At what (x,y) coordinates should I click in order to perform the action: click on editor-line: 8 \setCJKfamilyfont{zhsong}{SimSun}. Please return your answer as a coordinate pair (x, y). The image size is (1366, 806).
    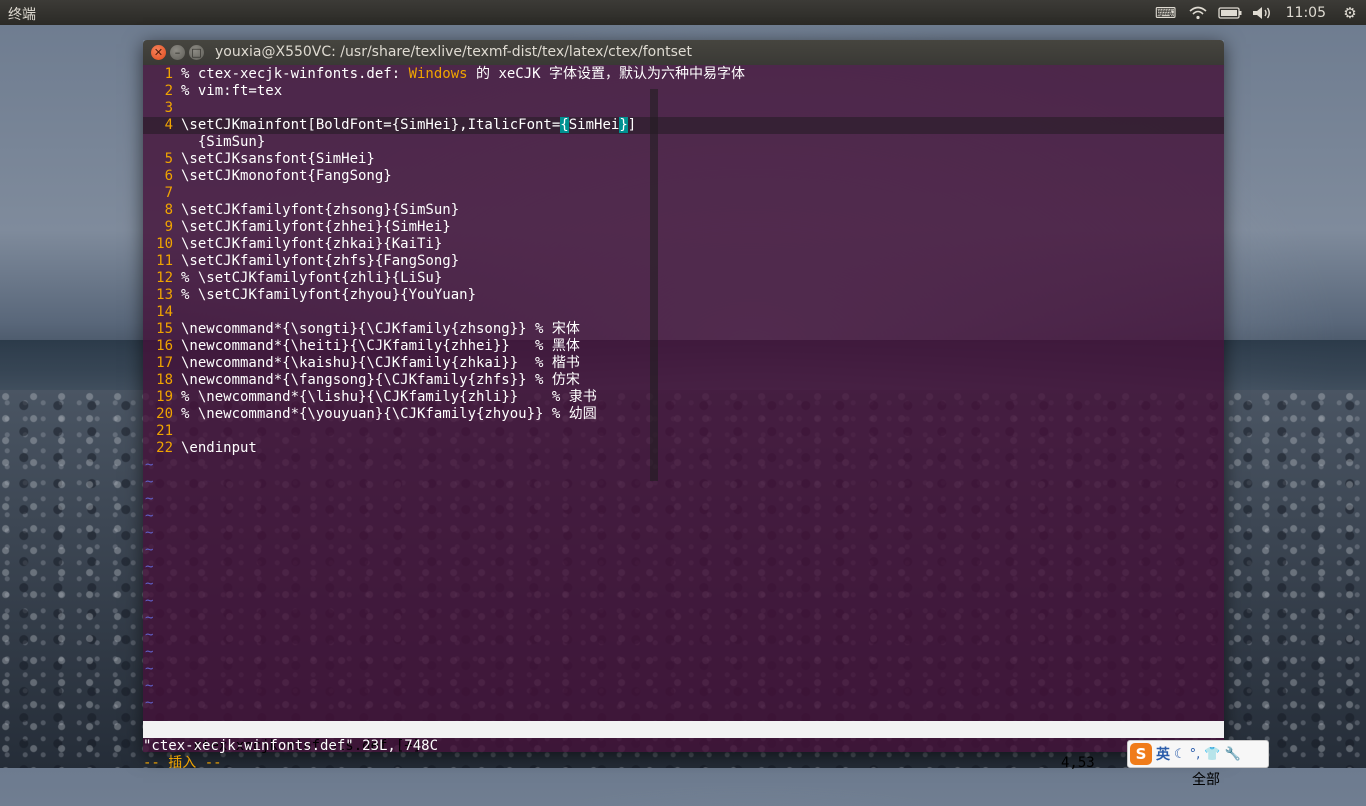
    Looking at the image, I should click on (683, 210).